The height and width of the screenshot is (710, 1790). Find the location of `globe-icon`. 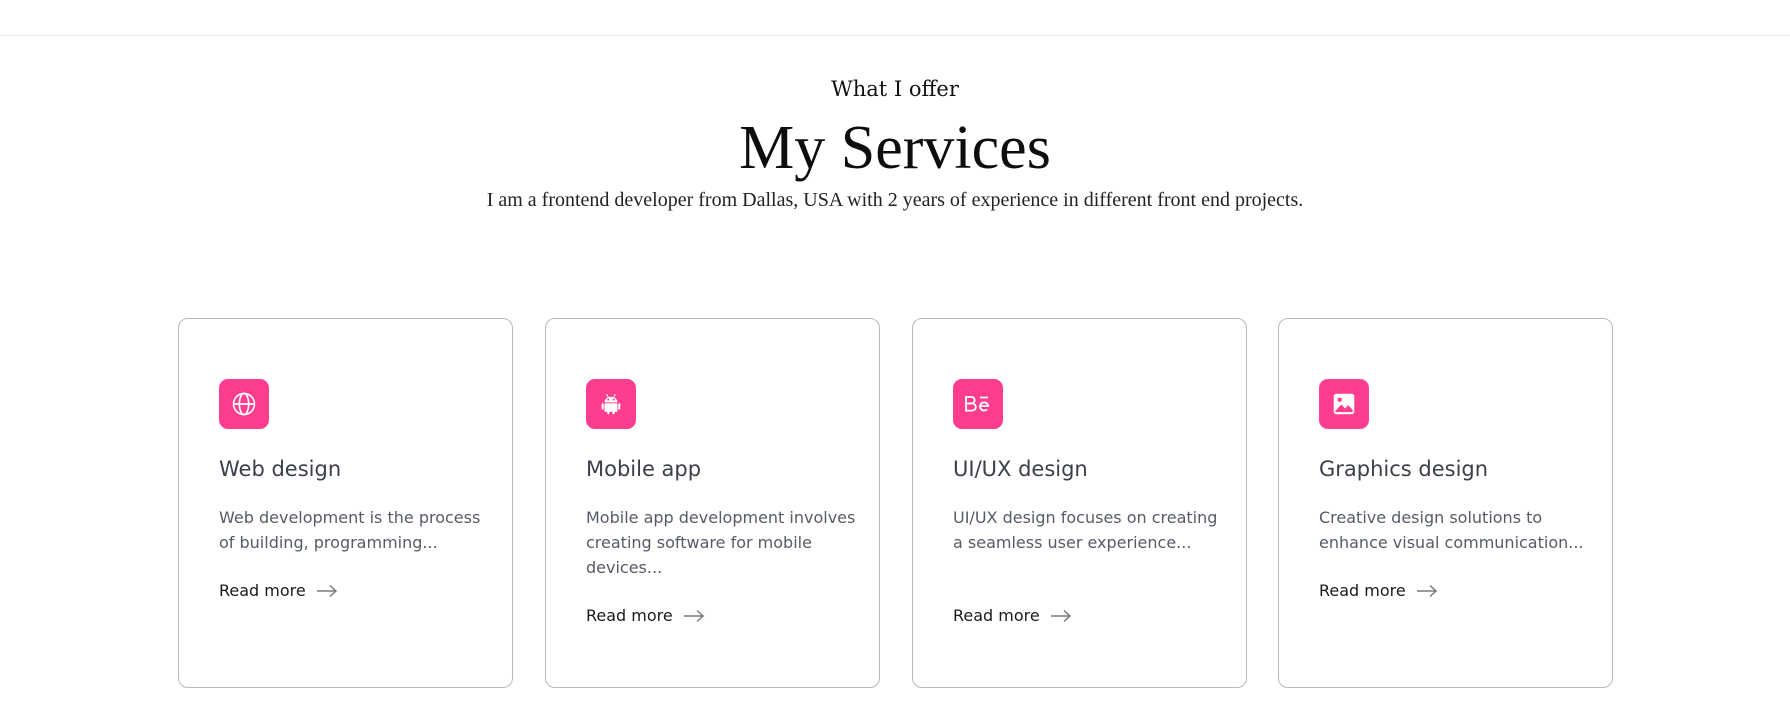

globe-icon is located at coordinates (244, 404).